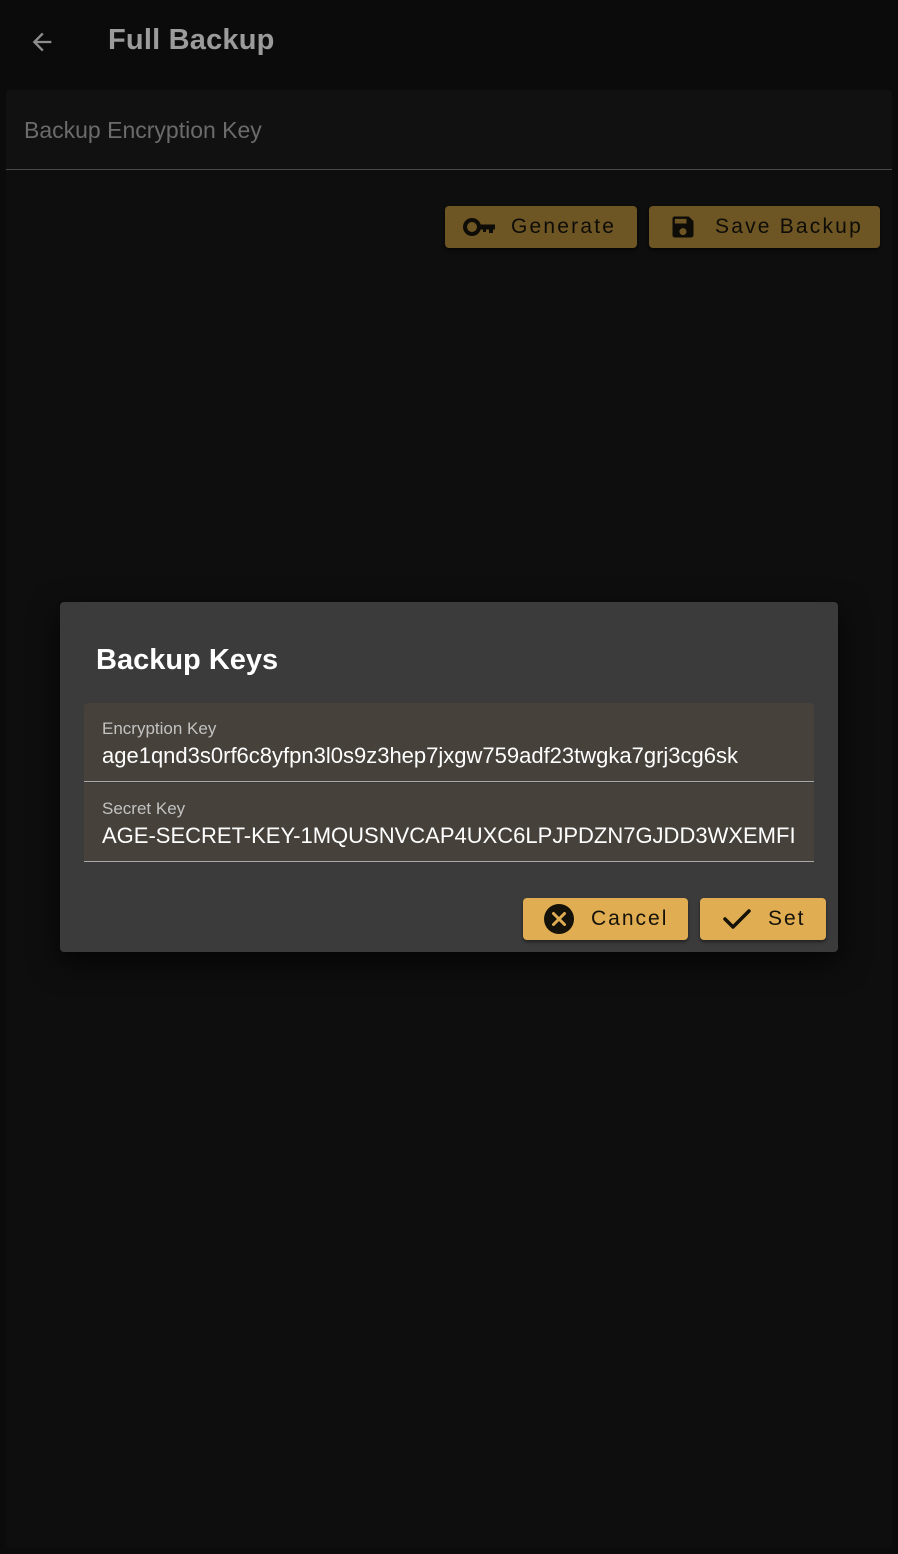  I want to click on cancel-button-label: Cancel, so click(630, 918).